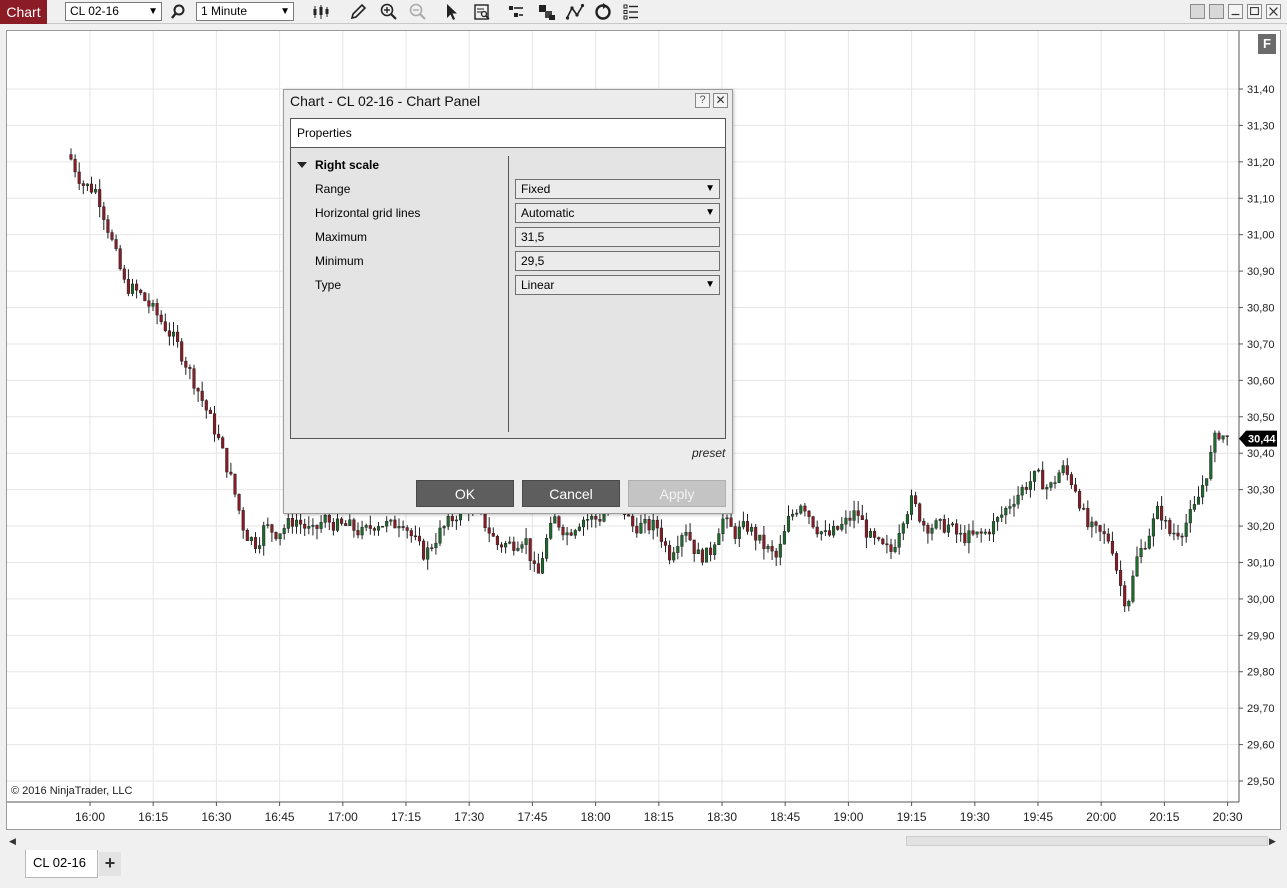 This screenshot has height=888, width=1287. Describe the element at coordinates (1197, 11) in the screenshot. I see `tile-window-button` at that location.